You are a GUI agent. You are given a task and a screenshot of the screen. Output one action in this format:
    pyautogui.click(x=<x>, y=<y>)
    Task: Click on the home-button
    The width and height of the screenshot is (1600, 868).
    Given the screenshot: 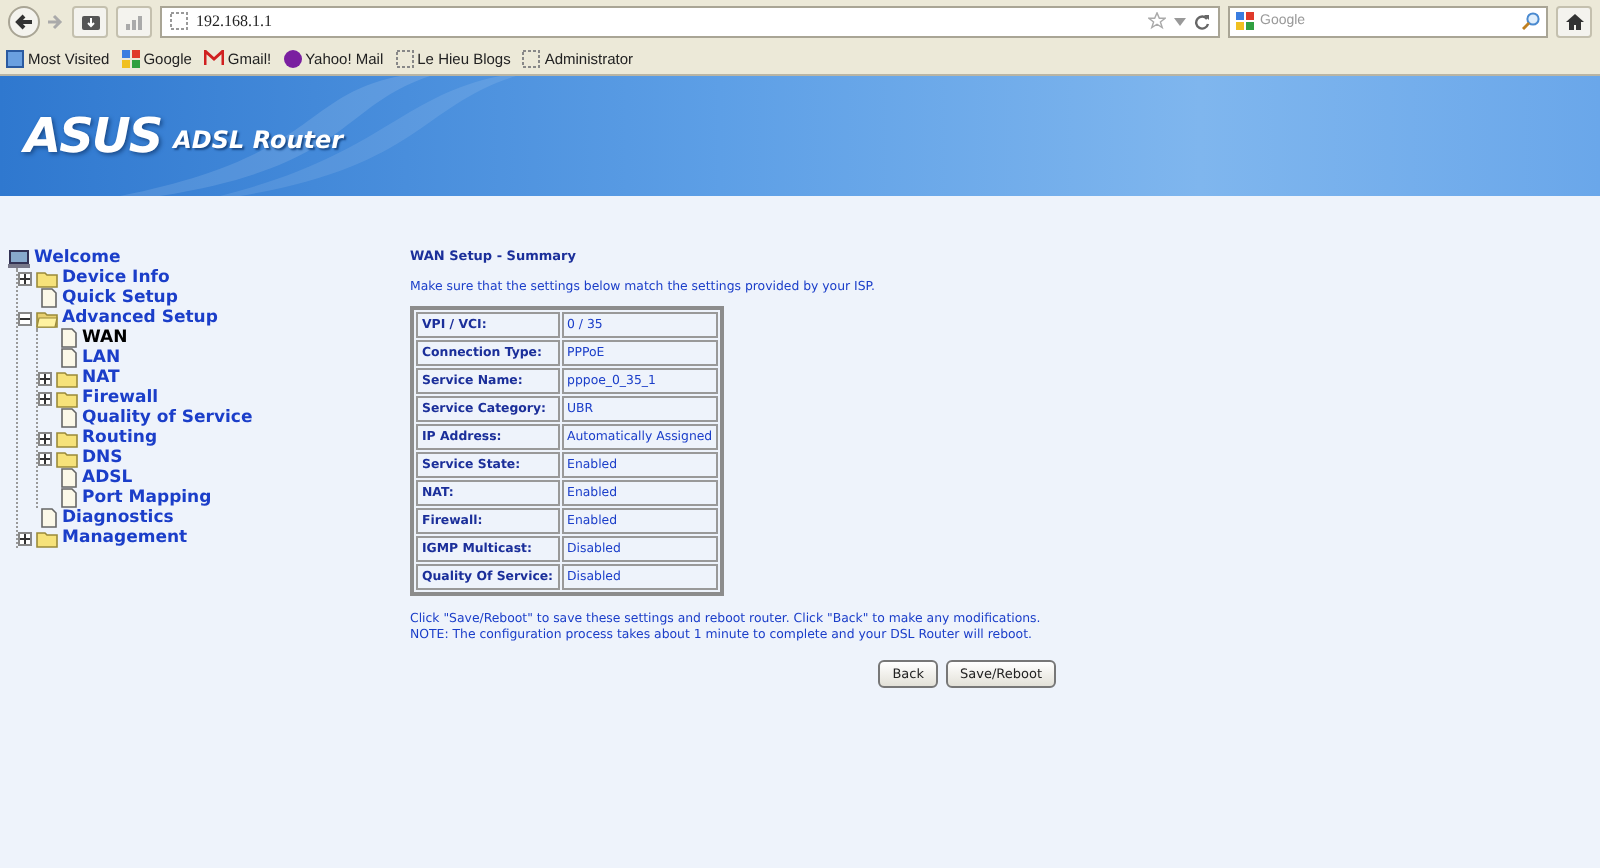 What is the action you would take?
    pyautogui.click(x=1574, y=21)
    